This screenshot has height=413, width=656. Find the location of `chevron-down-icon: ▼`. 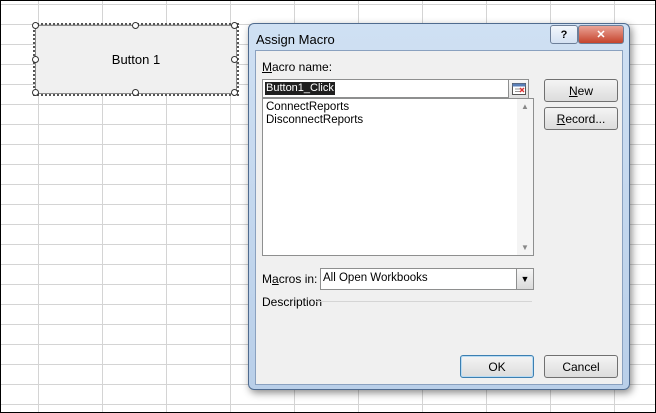

chevron-down-icon: ▼ is located at coordinates (524, 279).